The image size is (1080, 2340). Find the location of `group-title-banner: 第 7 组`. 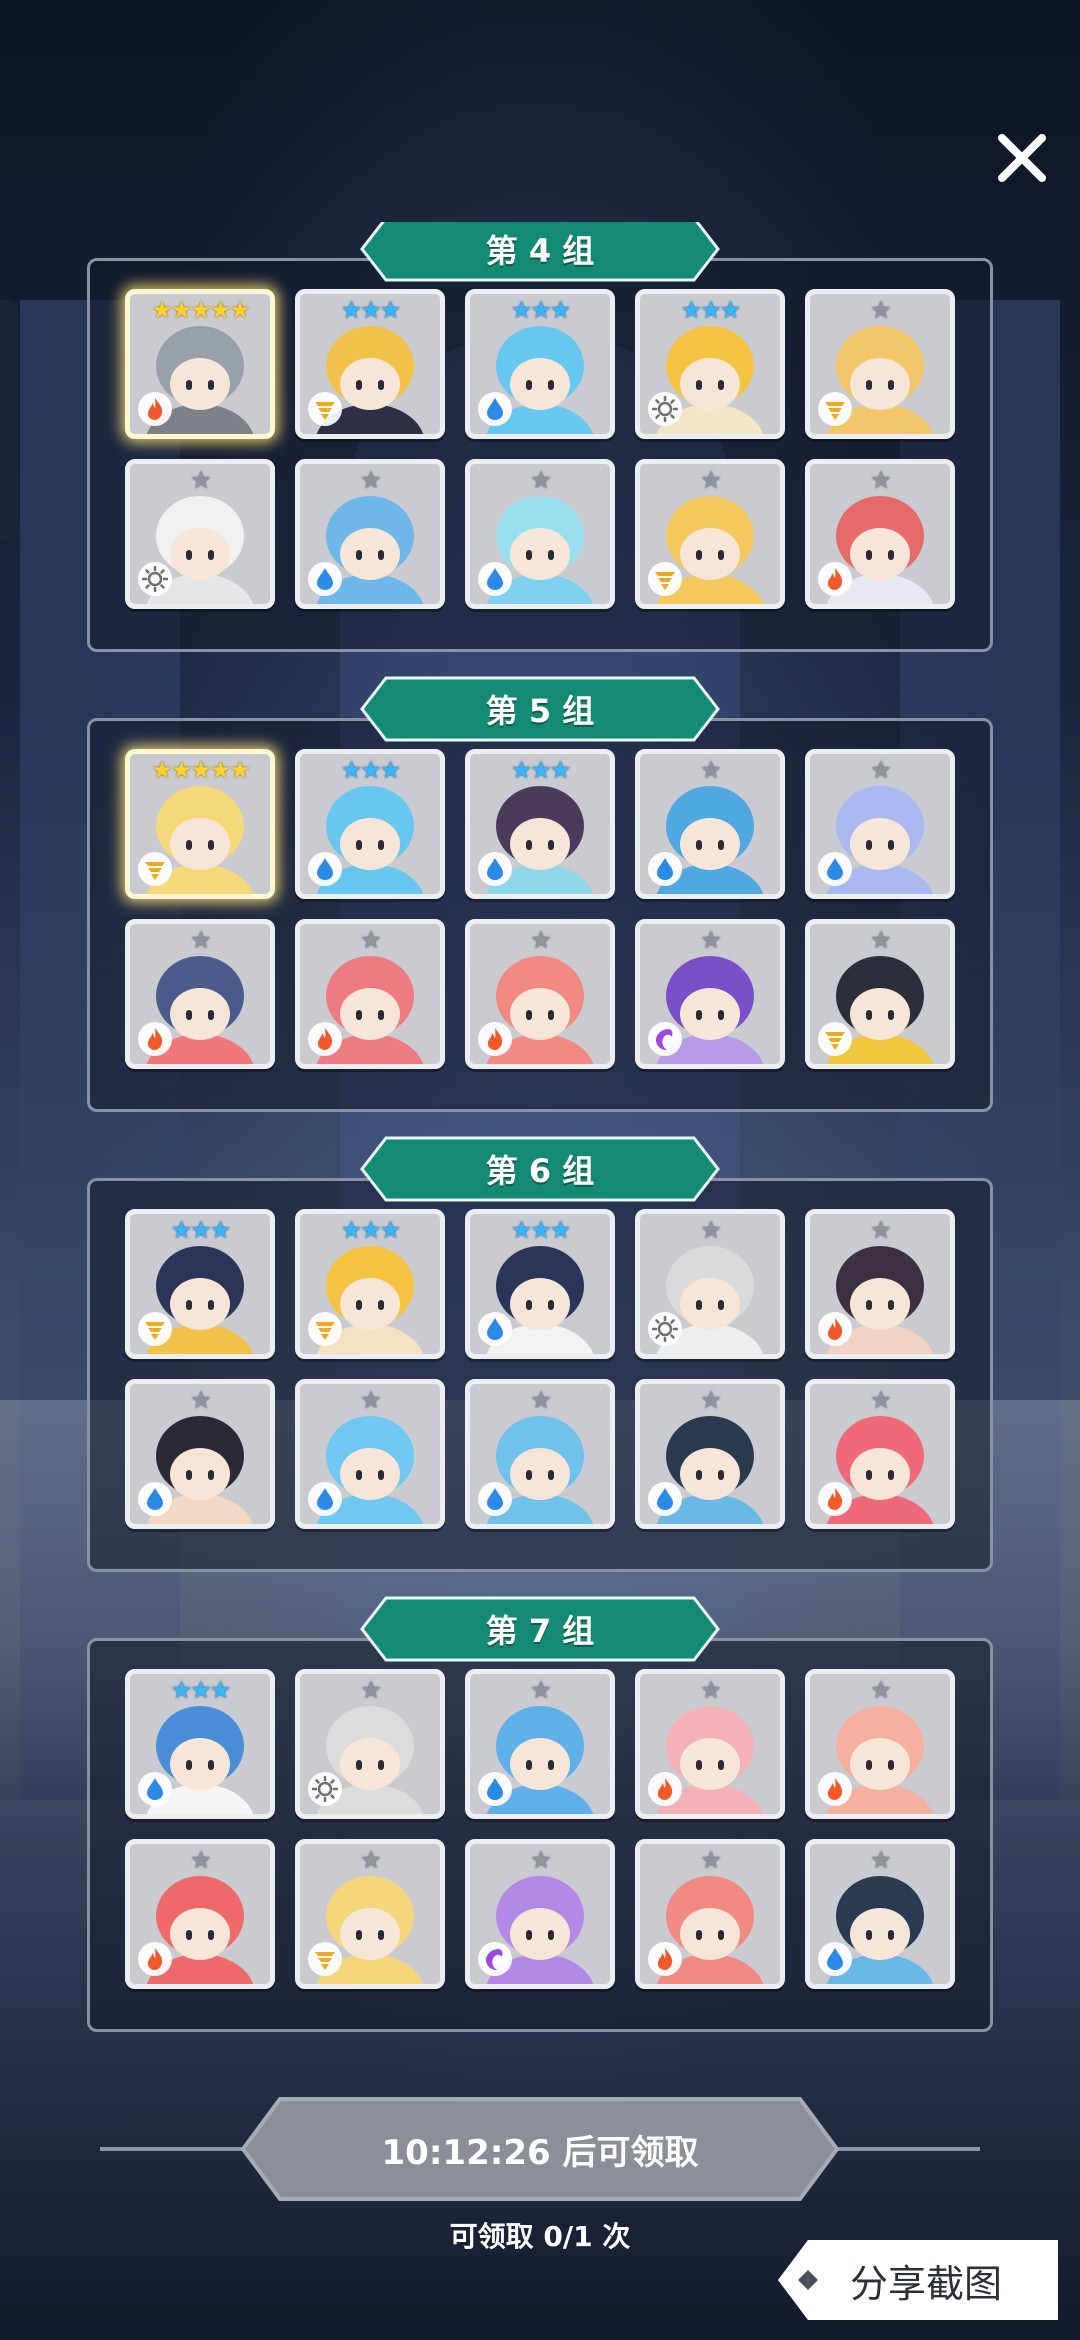

group-title-banner: 第 7 组 is located at coordinates (540, 1629).